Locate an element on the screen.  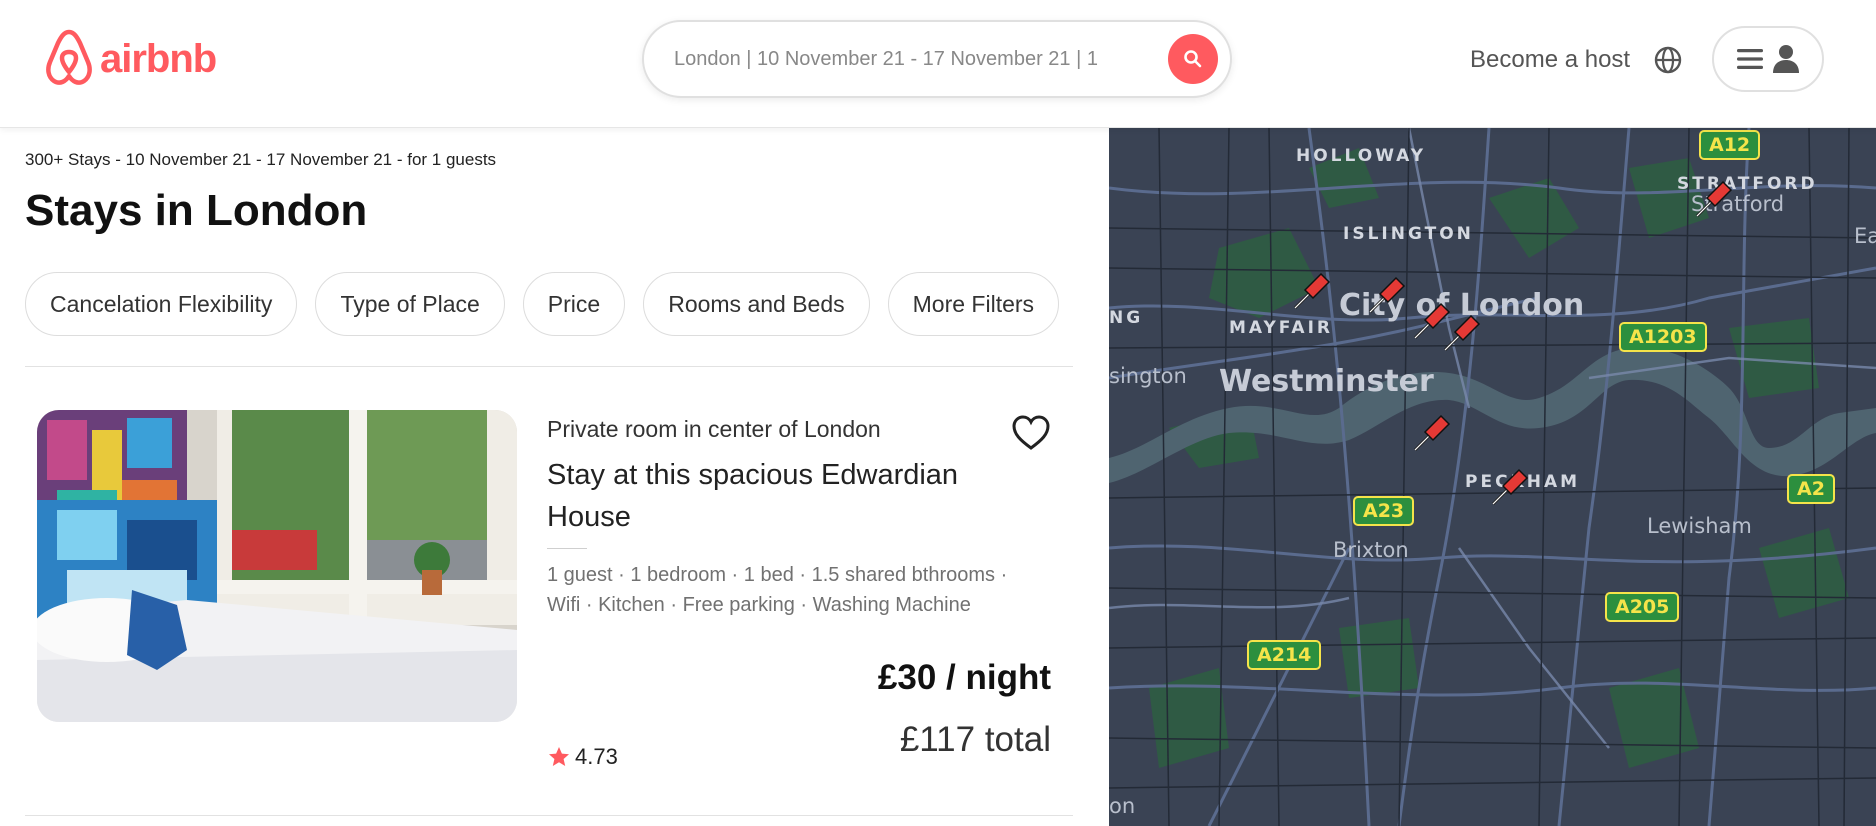
logo-text: airbnb is located at coordinates (158, 58).